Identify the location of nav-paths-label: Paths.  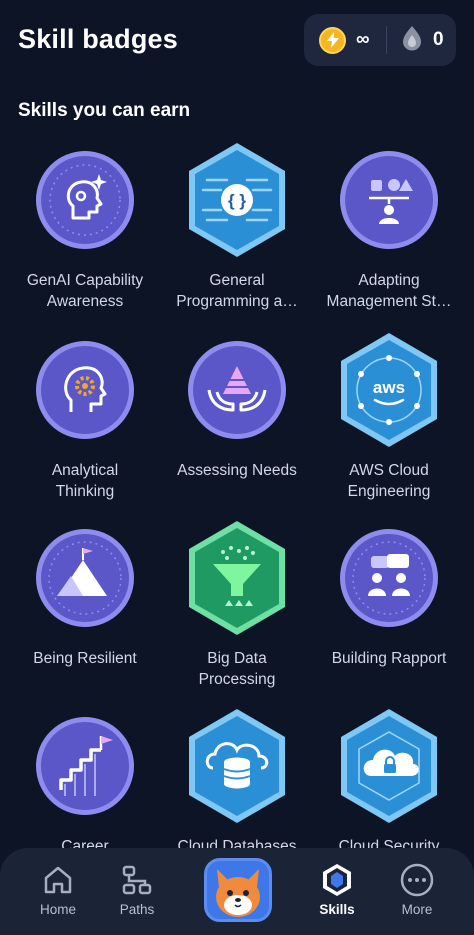
(137, 909).